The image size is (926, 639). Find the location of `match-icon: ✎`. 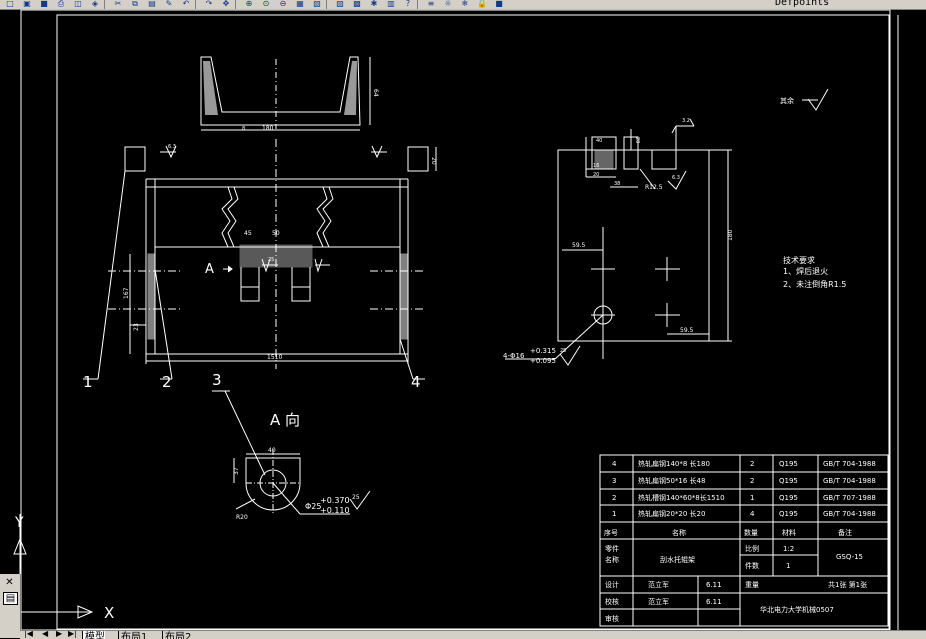

match-icon: ✎ is located at coordinates (169, 4).